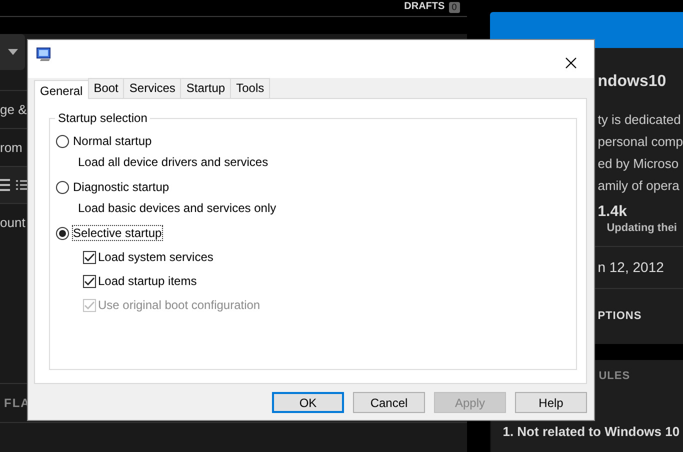 This screenshot has height=452, width=683. Describe the element at coordinates (102, 118) in the screenshot. I see `group-title: Startup selection` at that location.